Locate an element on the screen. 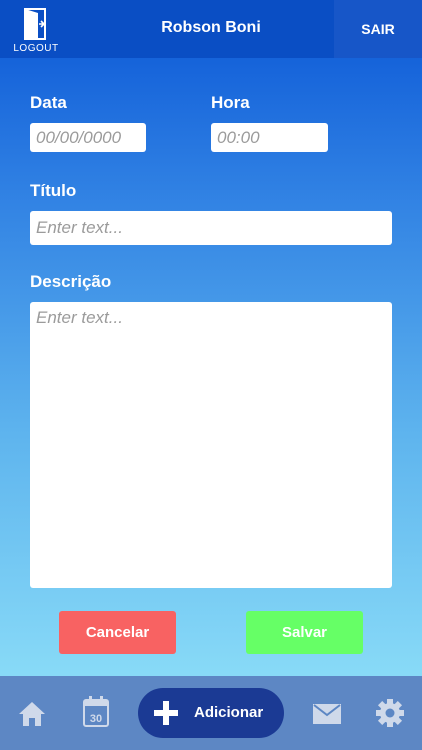  logout-label: LOGOUT is located at coordinates (36, 48).